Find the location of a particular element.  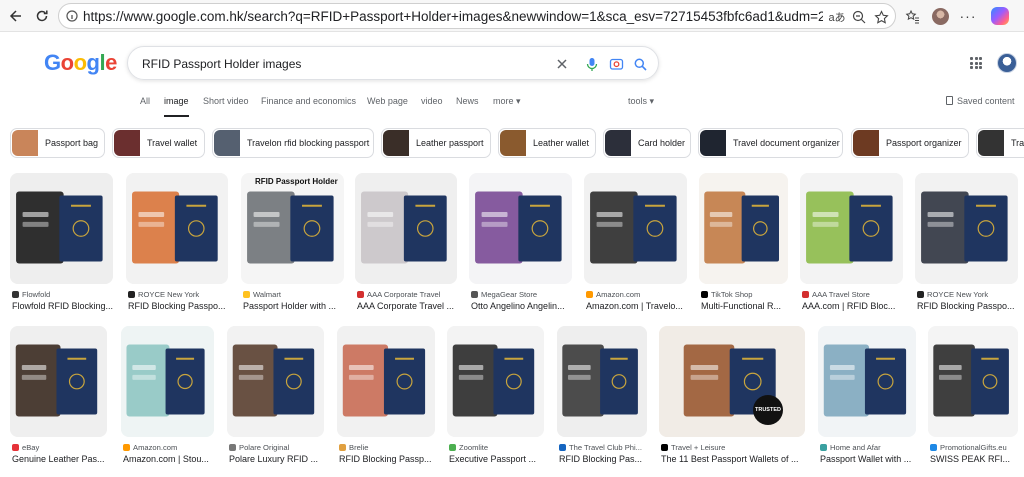

tab-all: All is located at coordinates (145, 101).